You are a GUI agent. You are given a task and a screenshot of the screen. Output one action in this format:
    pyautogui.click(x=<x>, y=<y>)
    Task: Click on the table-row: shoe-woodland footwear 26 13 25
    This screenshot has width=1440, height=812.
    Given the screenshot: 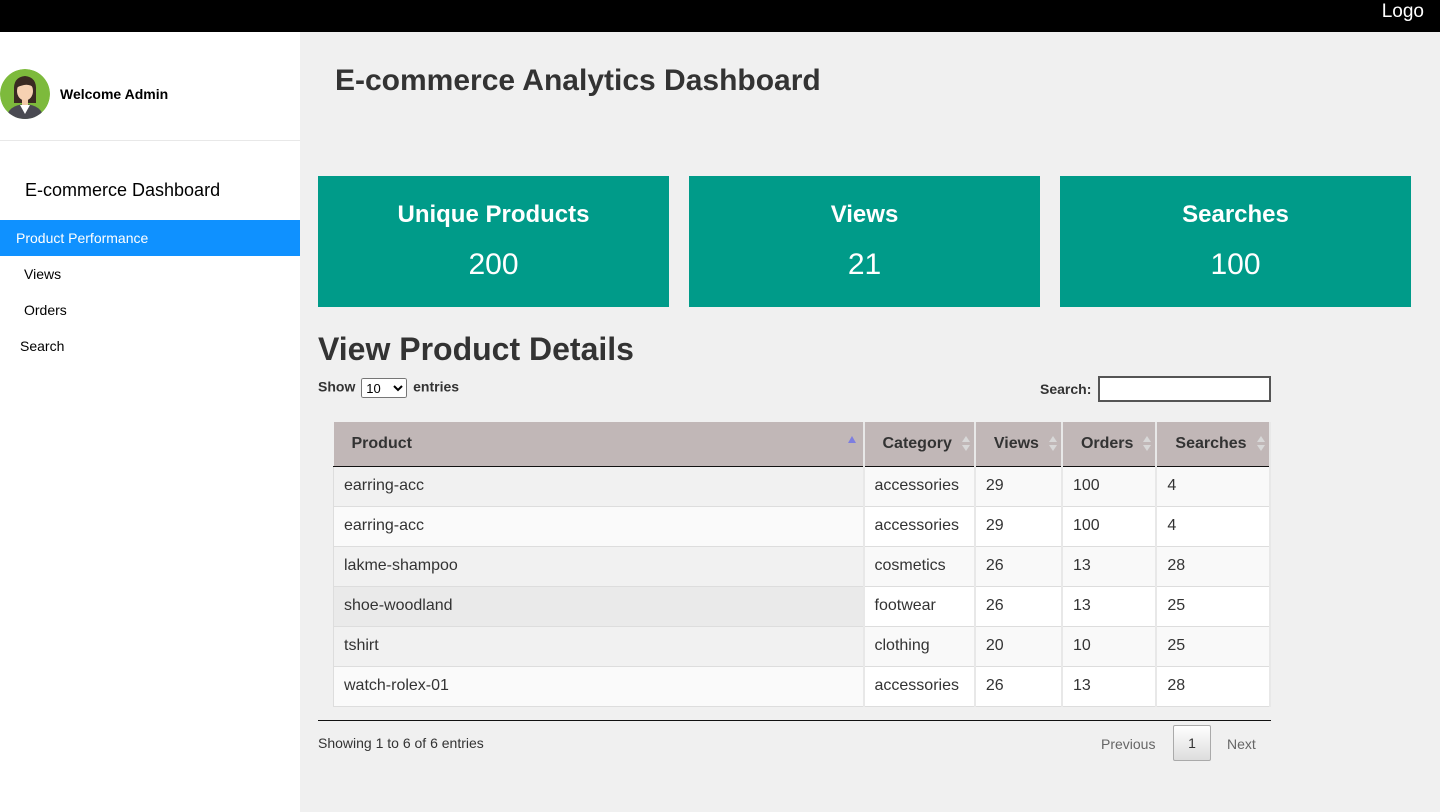 What is the action you would take?
    pyautogui.click(x=802, y=606)
    